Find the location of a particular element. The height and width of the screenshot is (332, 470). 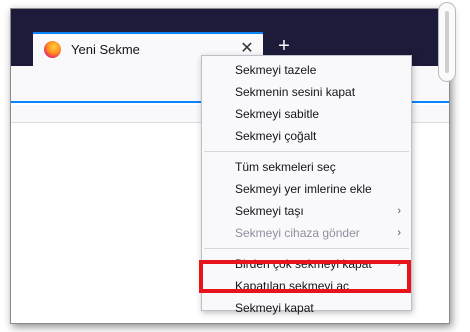

scrollbar-thumb is located at coordinates (447, 42).